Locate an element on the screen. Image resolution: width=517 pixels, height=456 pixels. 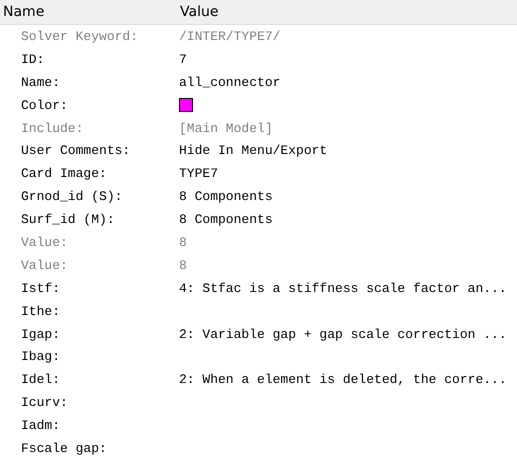
property-name: Solver Keyword: is located at coordinates (80, 36).